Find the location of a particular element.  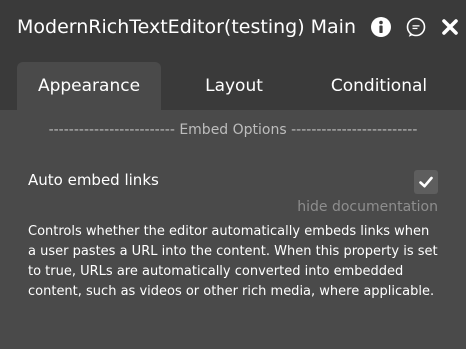

tab-layout: Layout is located at coordinates (234, 86).